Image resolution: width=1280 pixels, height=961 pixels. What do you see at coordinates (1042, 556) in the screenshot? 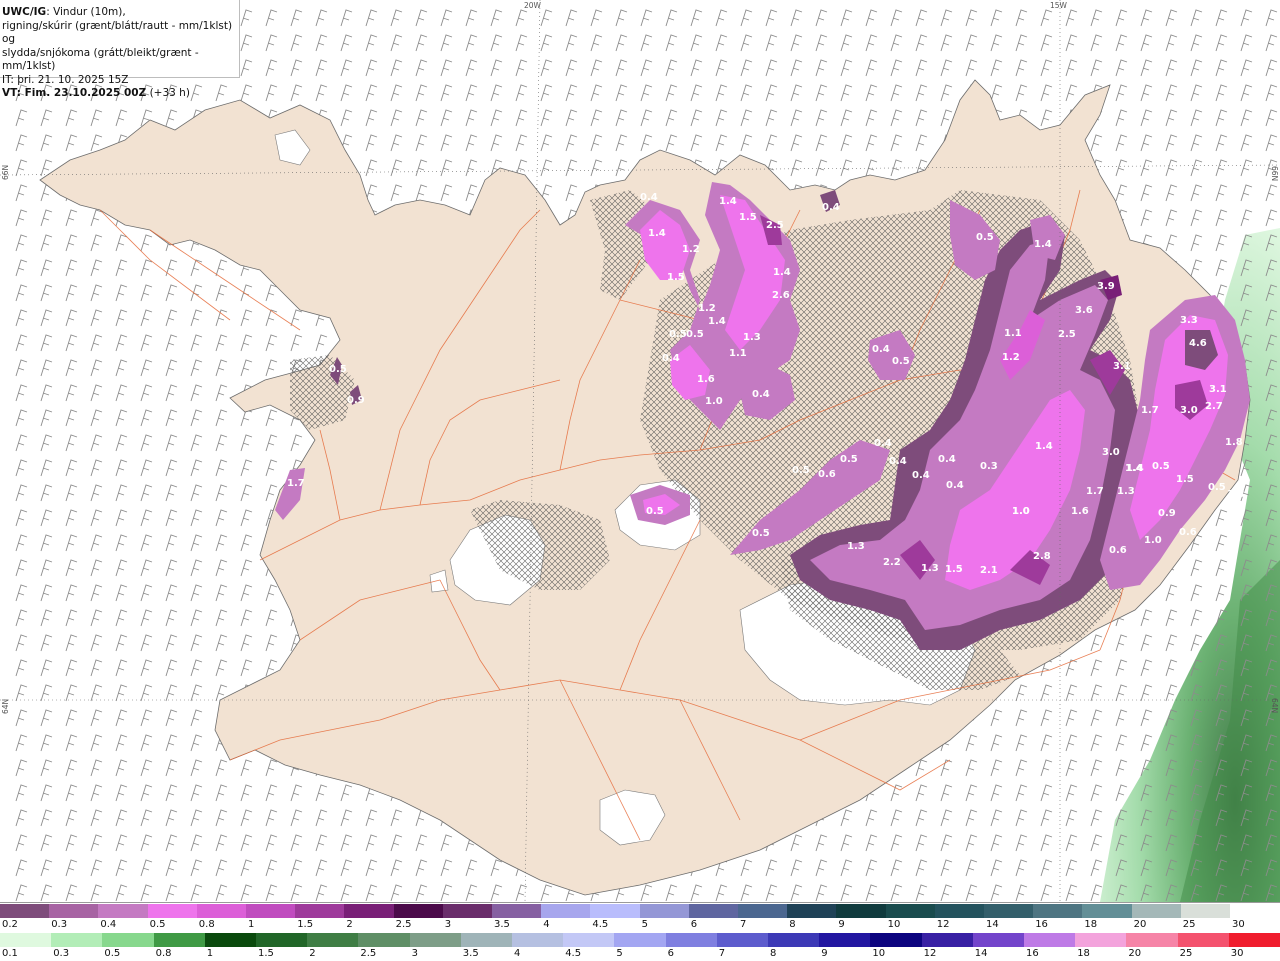
I see `precip-value-label: 2.8` at bounding box center [1042, 556].